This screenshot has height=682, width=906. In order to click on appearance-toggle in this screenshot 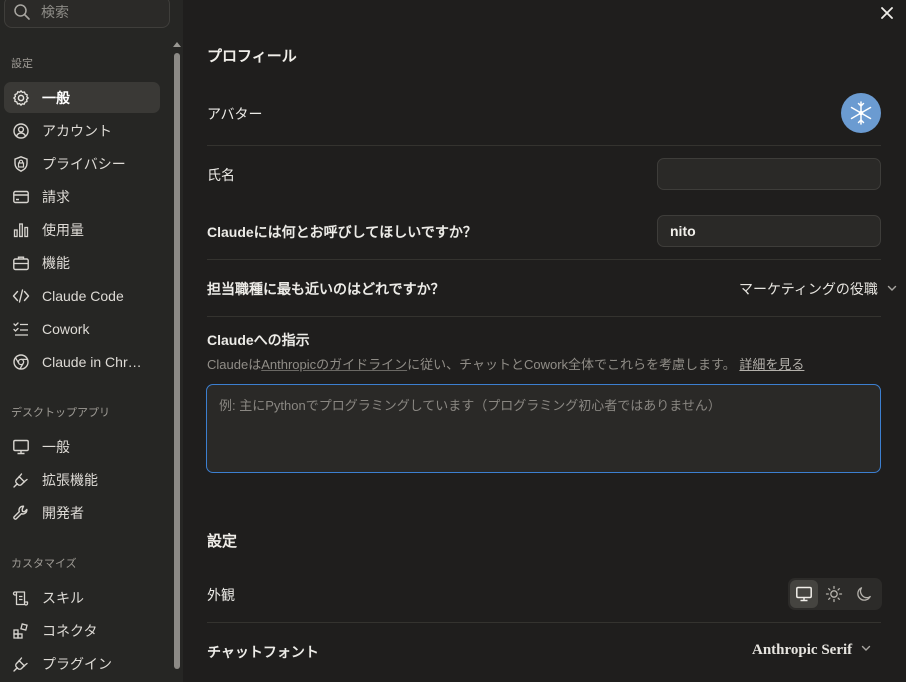, I will do `click(835, 594)`.